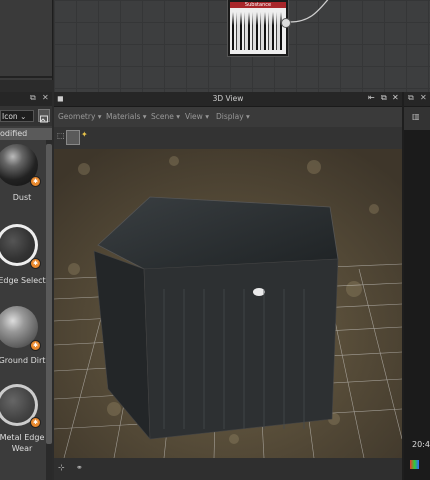  Describe the element at coordinates (26, 134) in the screenshot. I see `section-header: odified` at that location.